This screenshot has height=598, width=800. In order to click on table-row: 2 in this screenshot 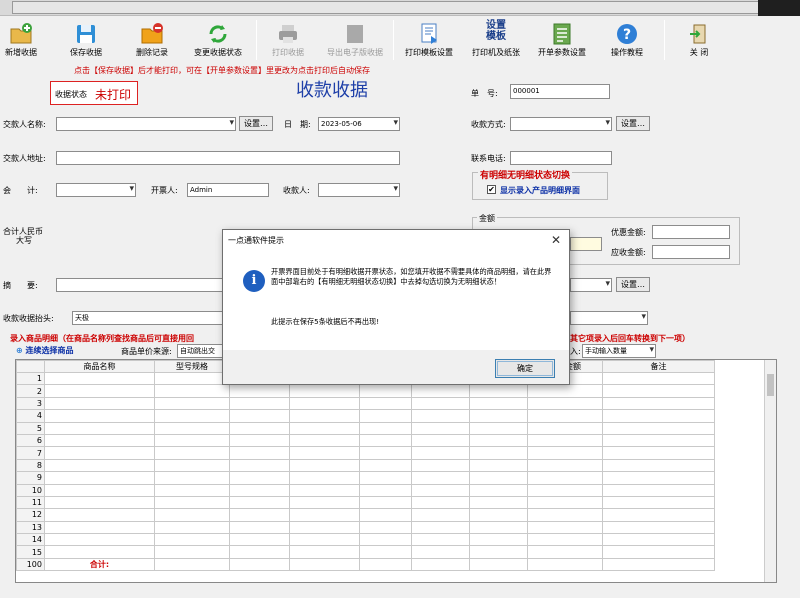, I will do `click(365, 391)`.